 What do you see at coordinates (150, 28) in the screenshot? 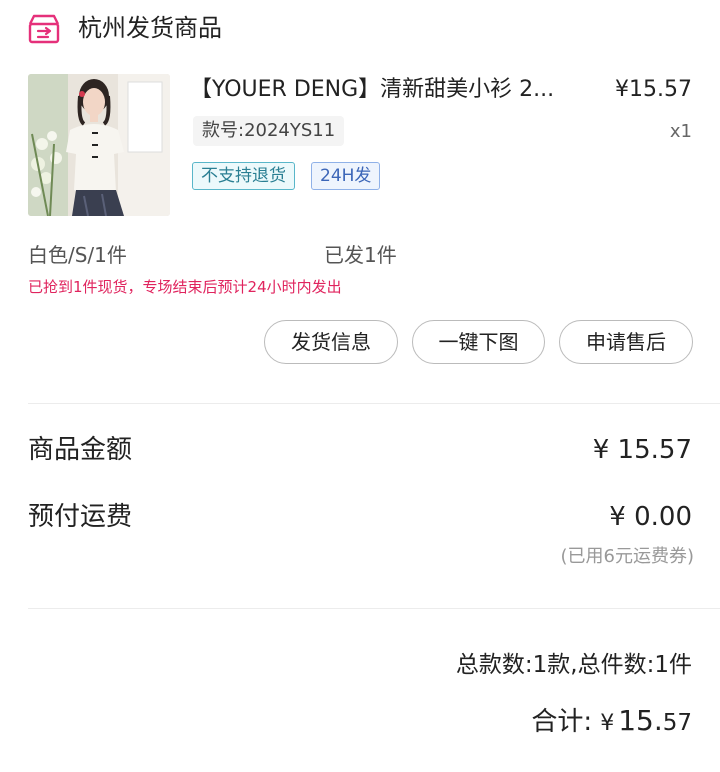
I see `section-title: 杭州发货商品` at bounding box center [150, 28].